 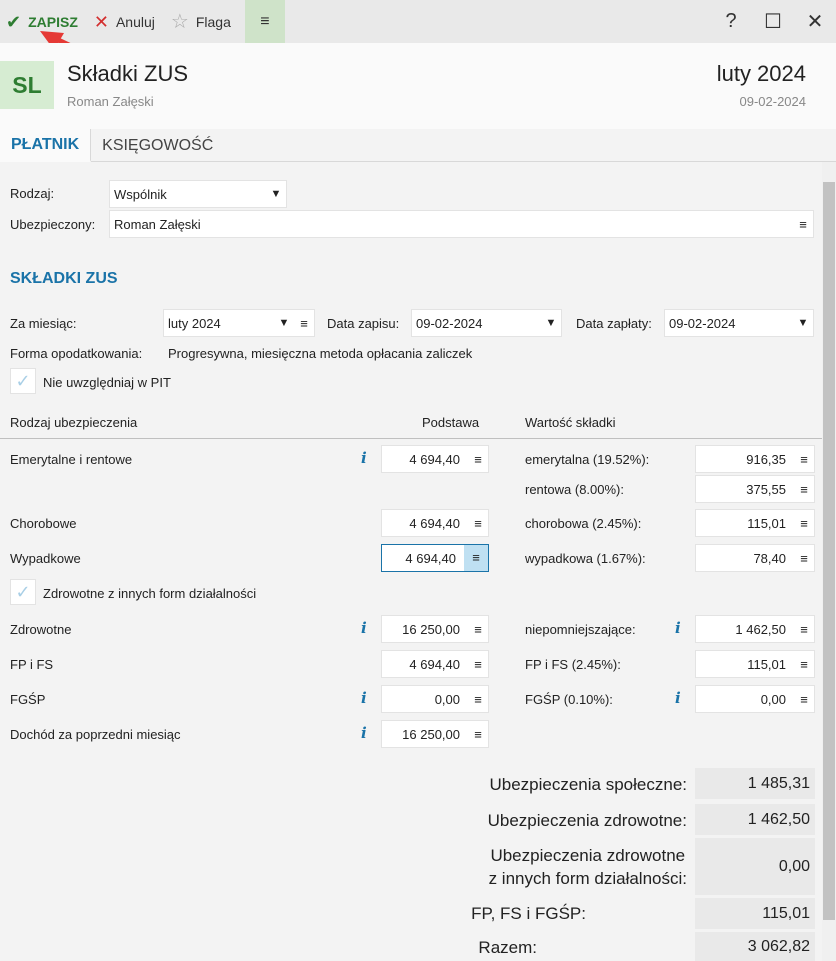 What do you see at coordinates (755, 866) in the screenshot?
I see `summary-health-other-value: 0,00` at bounding box center [755, 866].